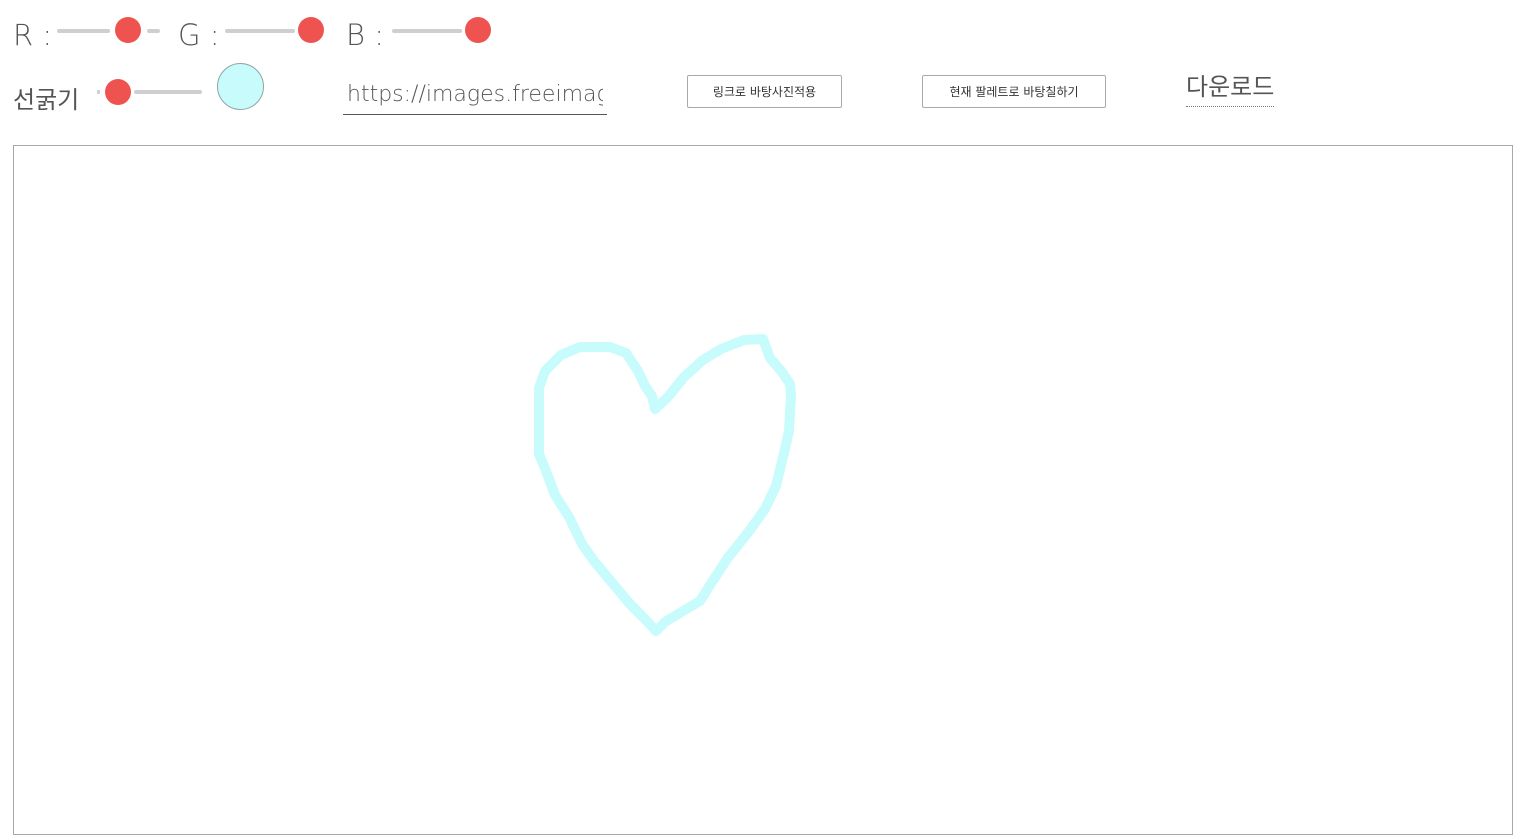  What do you see at coordinates (478, 30) in the screenshot?
I see `blue-slider-thumb` at bounding box center [478, 30].